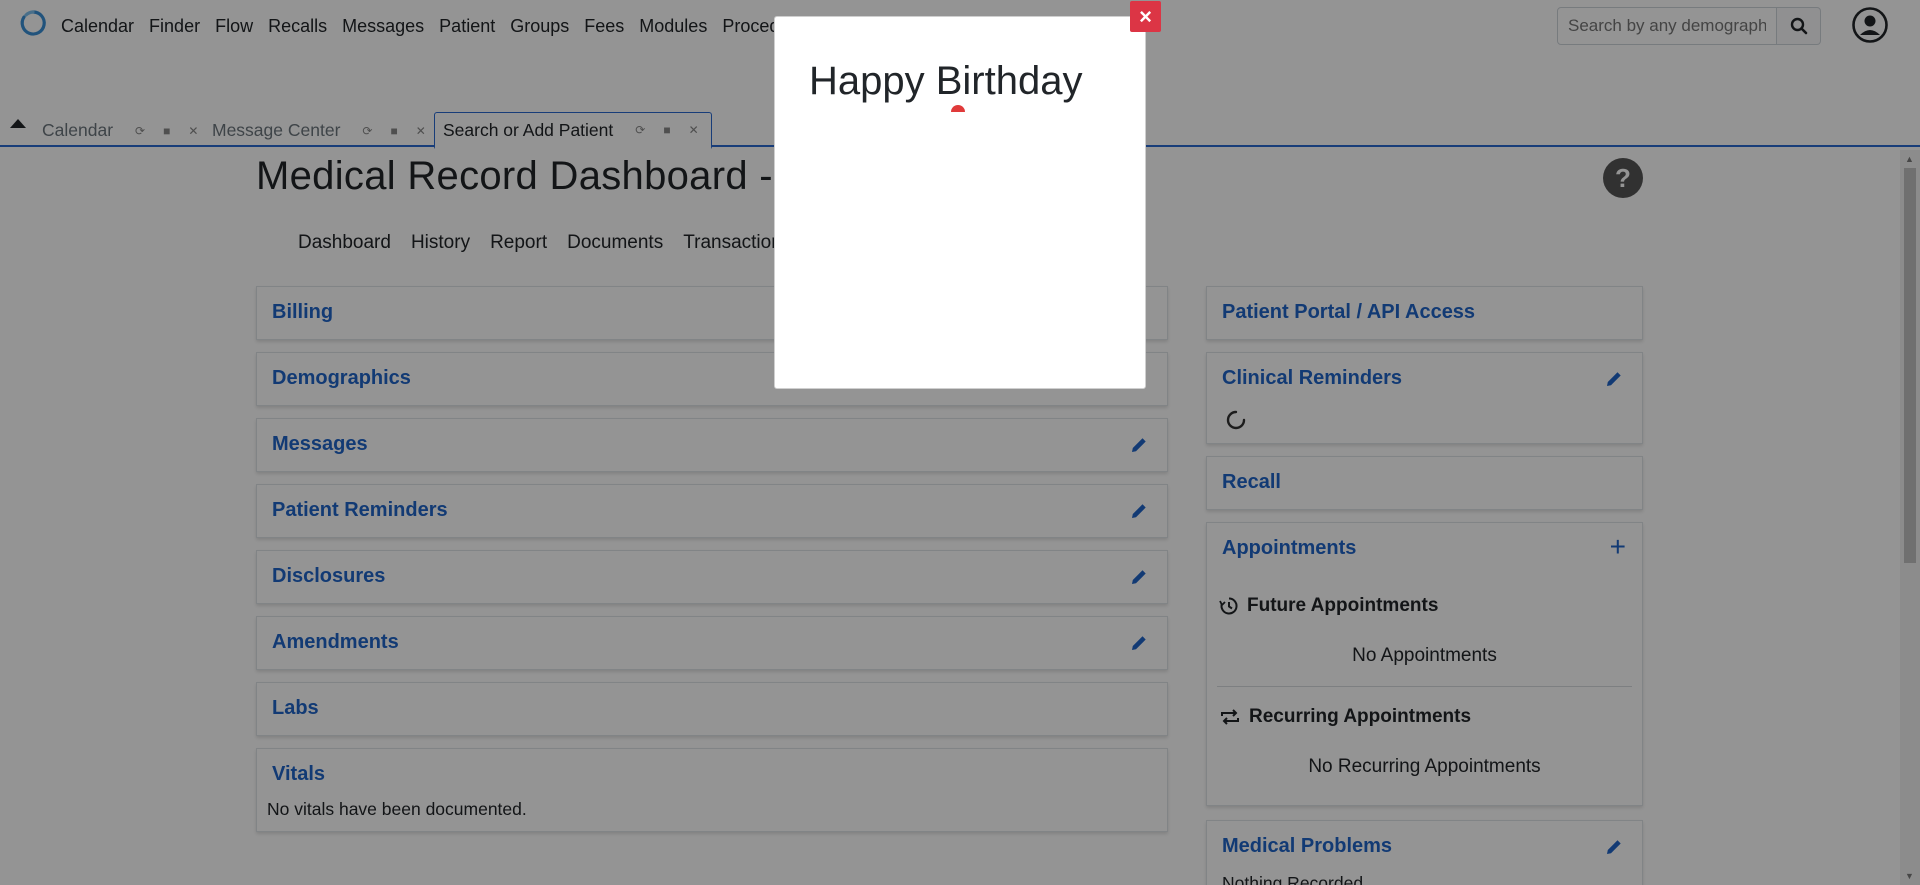  What do you see at coordinates (1145, 16) in the screenshot?
I see `dialog-close-button: ×` at bounding box center [1145, 16].